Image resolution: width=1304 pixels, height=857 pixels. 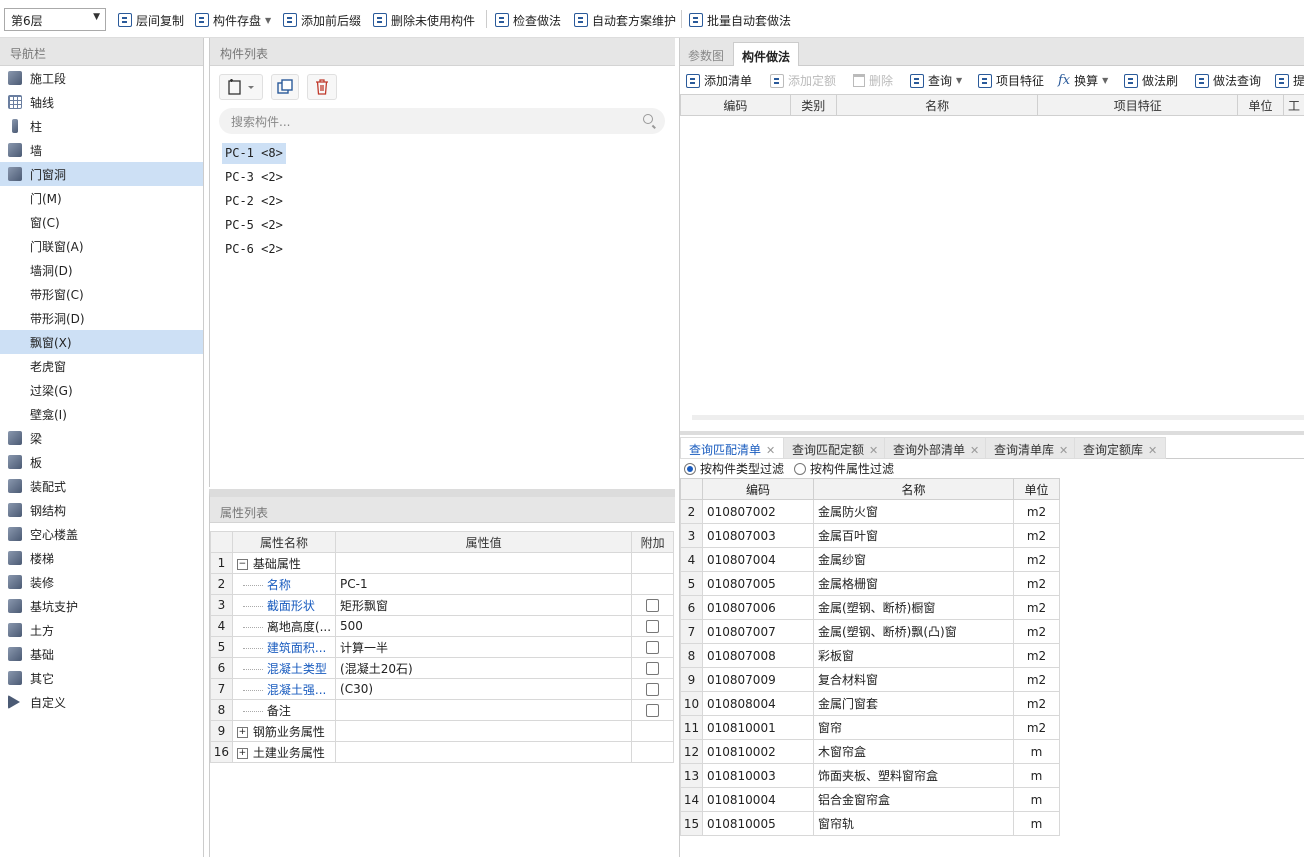 I want to click on tab-query-bill-library: 查询清单库 ✕, so click(x=1031, y=448).